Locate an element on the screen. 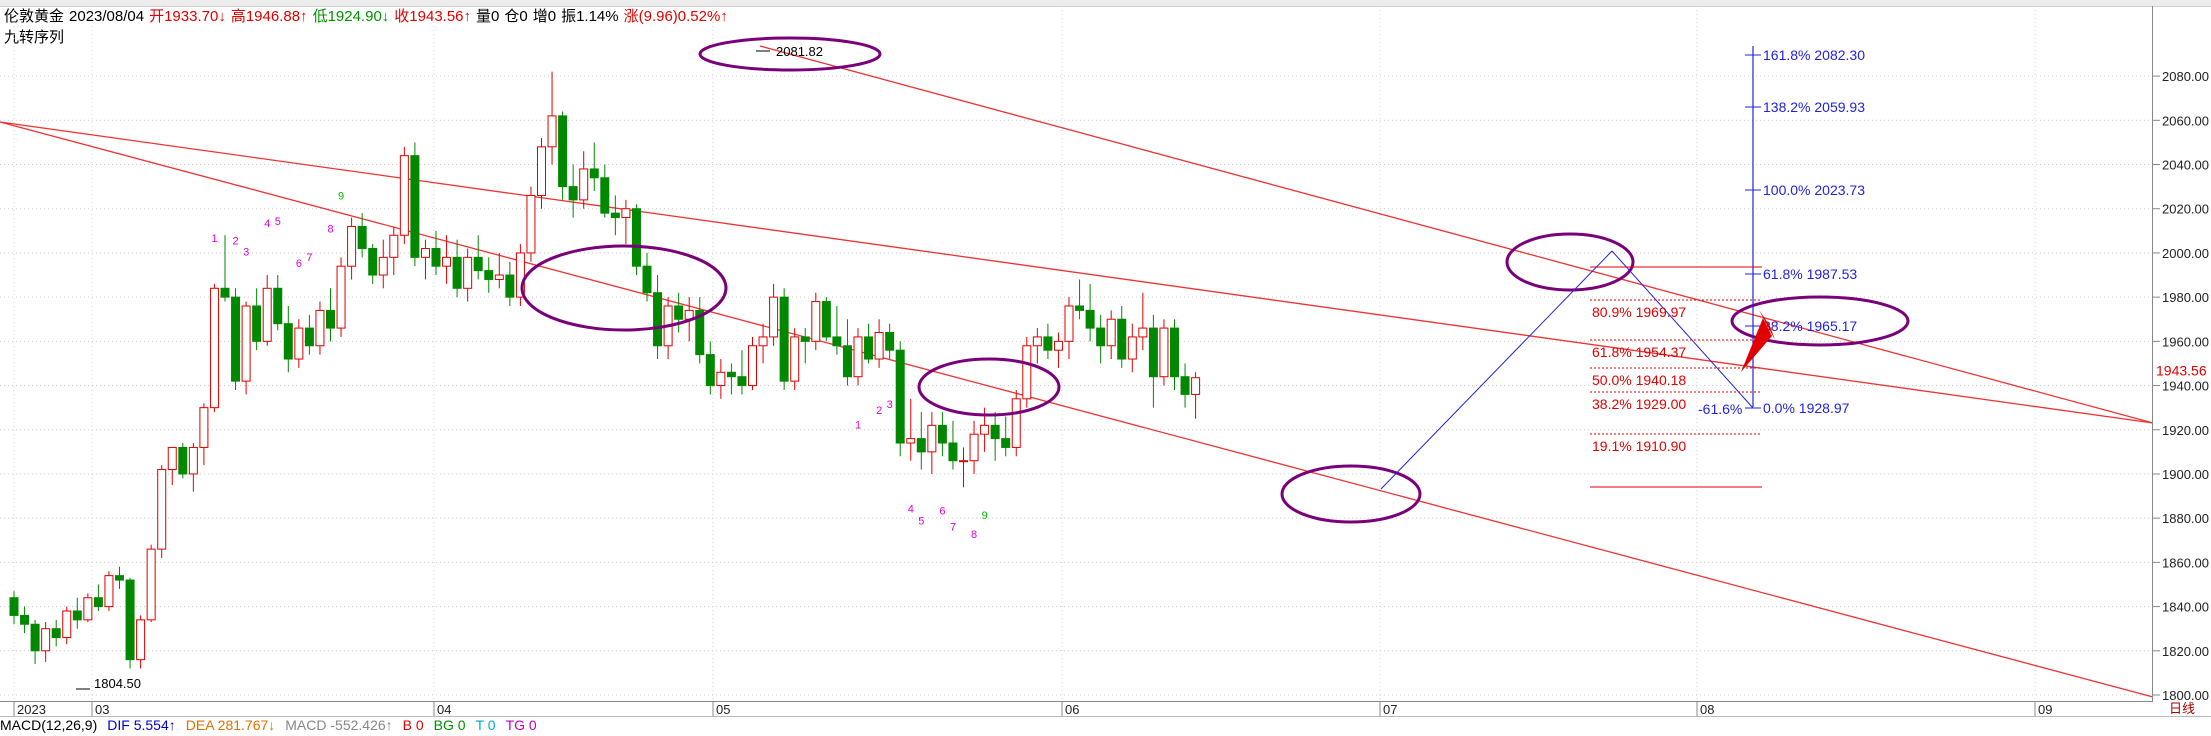 This screenshot has width=2211, height=736. price-tick-label: 1860.00 is located at coordinates (2185, 562).